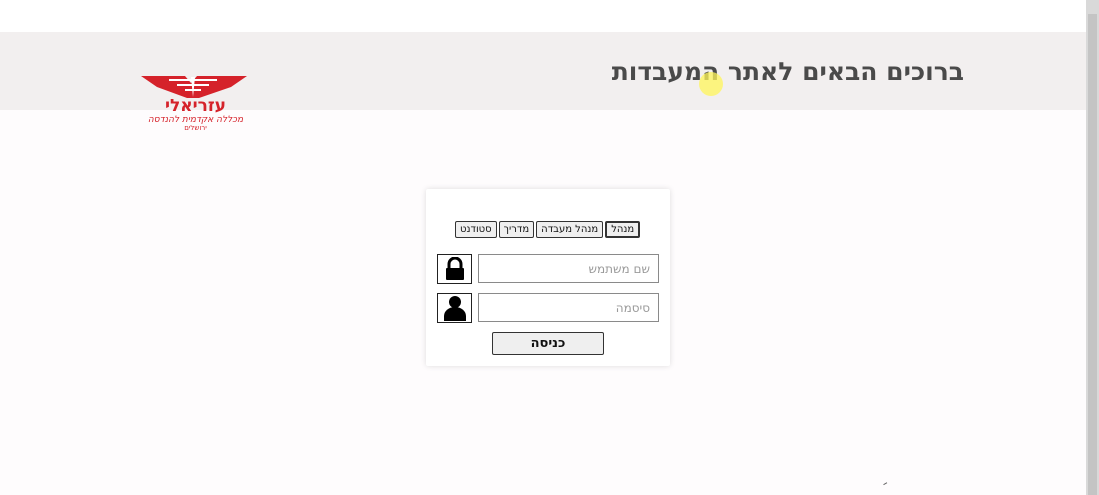 Image resolution: width=1099 pixels, height=495 pixels. What do you see at coordinates (886, 485) in the screenshot?
I see `stray-mark` at bounding box center [886, 485].